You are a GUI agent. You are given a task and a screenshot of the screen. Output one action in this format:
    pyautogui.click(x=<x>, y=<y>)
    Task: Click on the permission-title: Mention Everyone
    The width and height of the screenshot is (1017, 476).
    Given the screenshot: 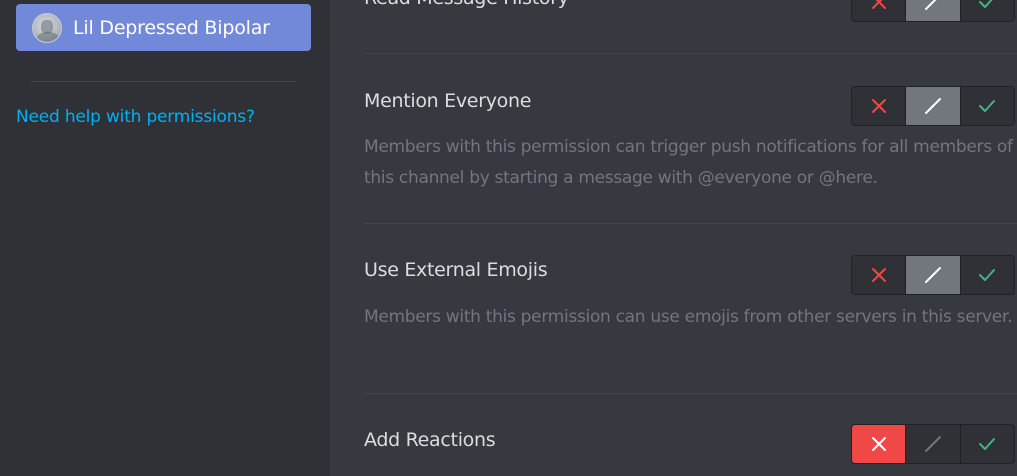 What is the action you would take?
    pyautogui.click(x=448, y=101)
    